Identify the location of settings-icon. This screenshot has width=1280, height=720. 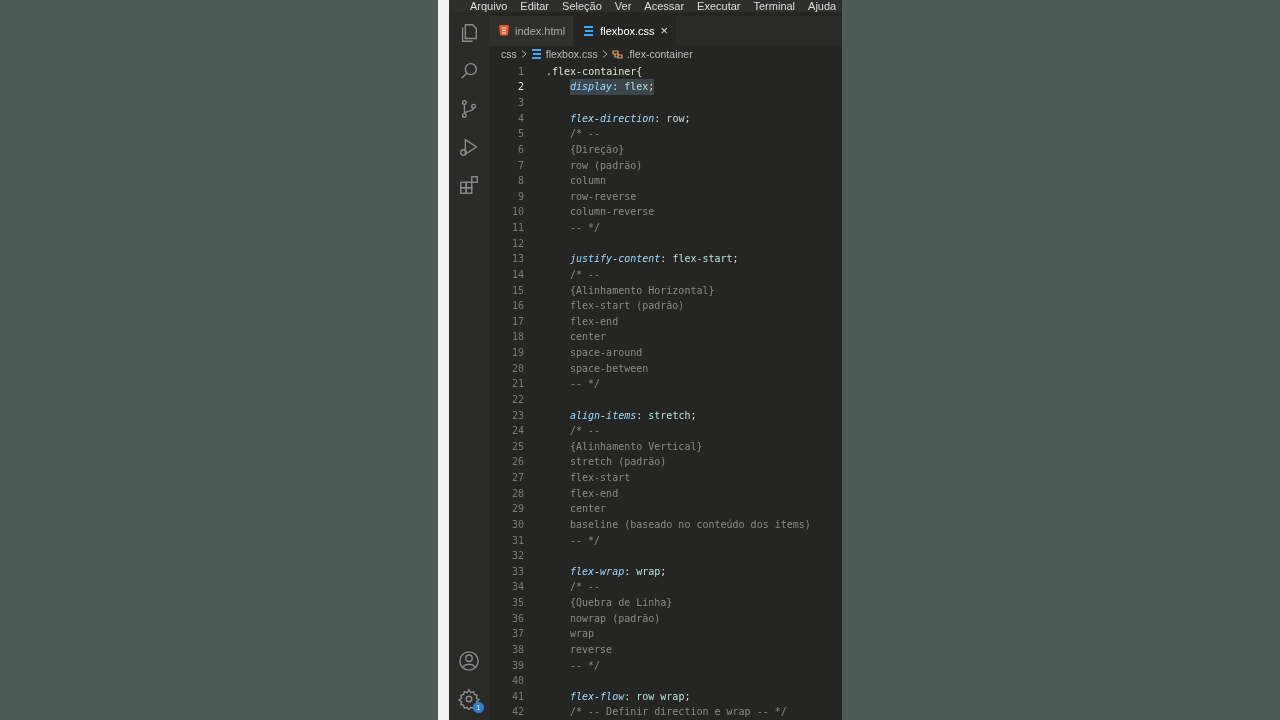
(469, 699).